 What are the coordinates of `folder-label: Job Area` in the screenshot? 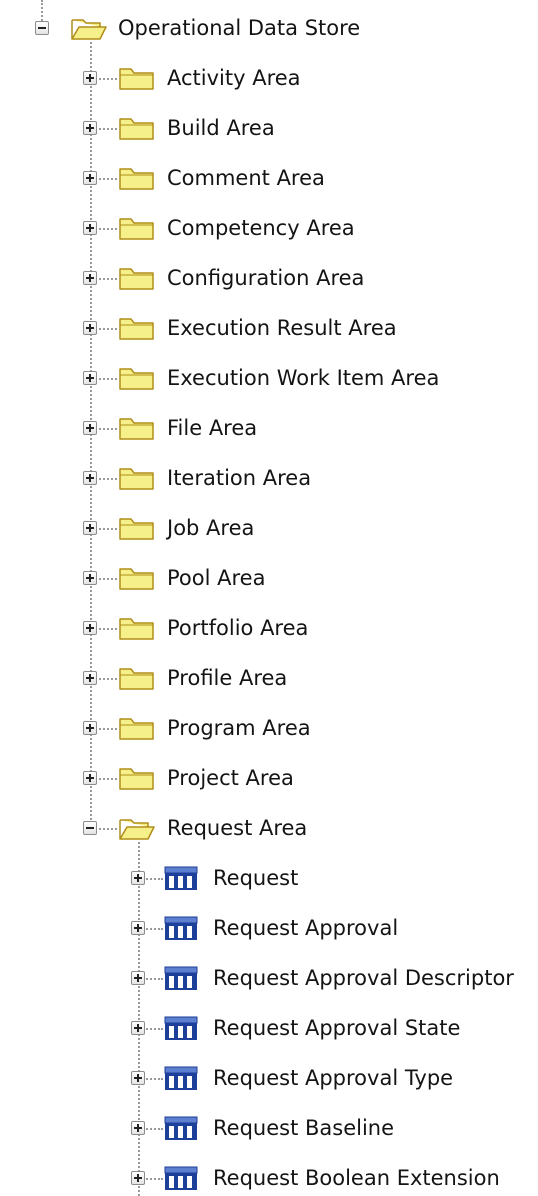 It's located at (211, 528).